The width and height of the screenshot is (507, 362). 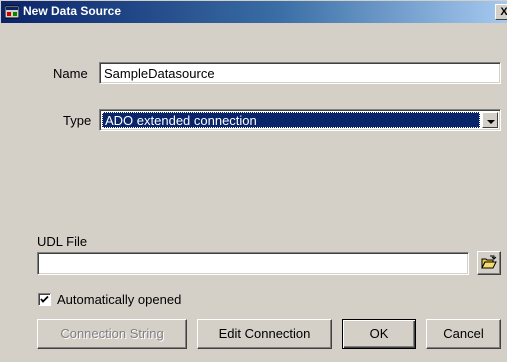 I want to click on connection-string-button: Connection String, so click(x=112, y=334).